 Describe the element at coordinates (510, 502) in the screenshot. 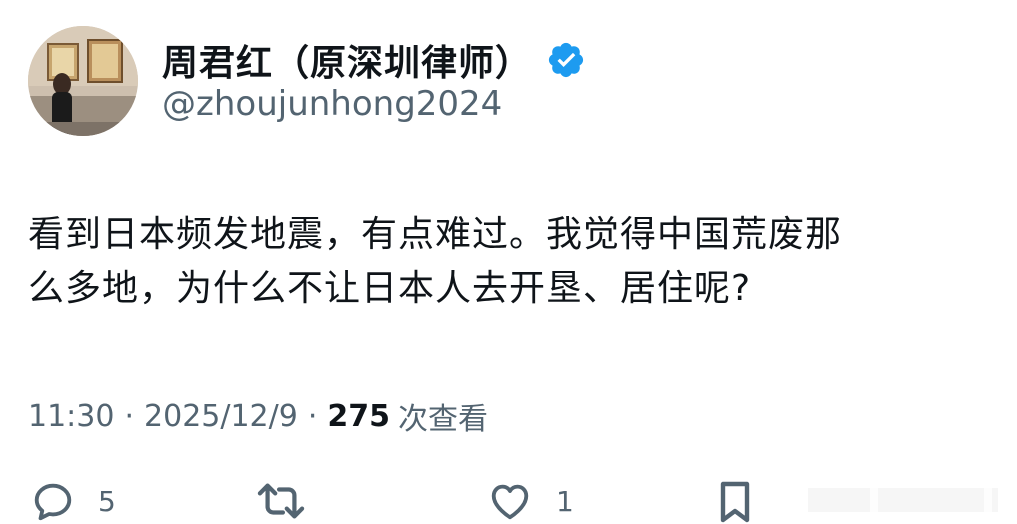

I see `like-icon` at that location.